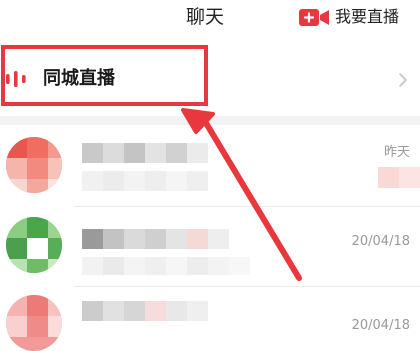 The width and height of the screenshot is (420, 351). What do you see at coordinates (210, 120) in the screenshot?
I see `section-separator` at bounding box center [210, 120].